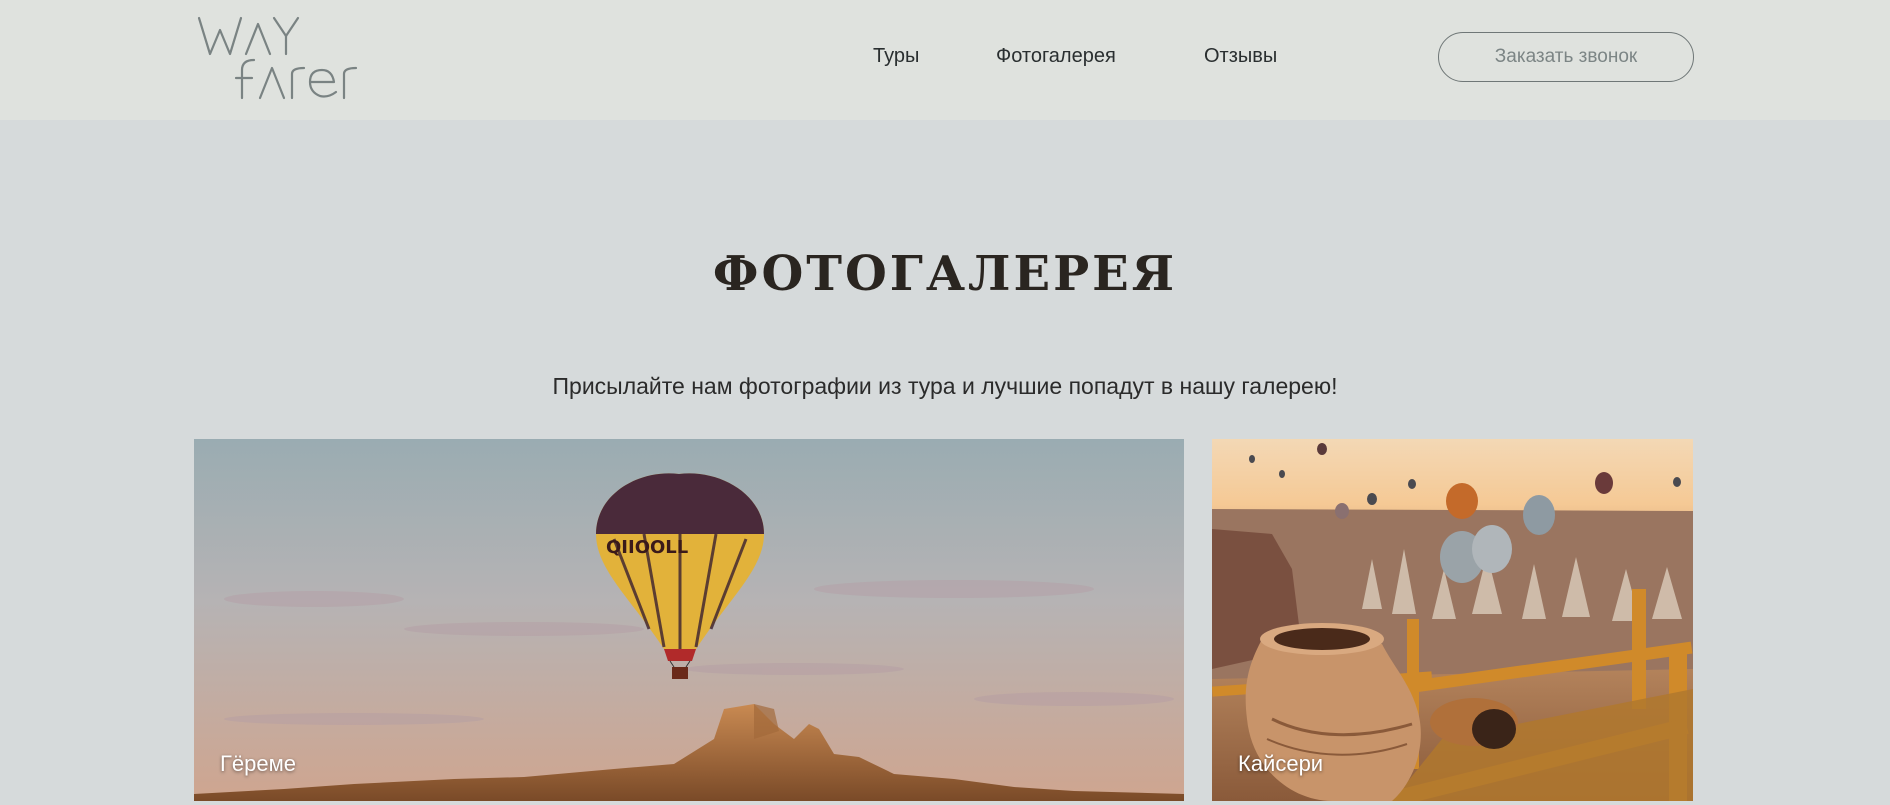 Image resolution: width=1890 pixels, height=805 pixels. Describe the element at coordinates (647, 547) in the screenshot. I see `svg-text: QIIOOLL` at that location.